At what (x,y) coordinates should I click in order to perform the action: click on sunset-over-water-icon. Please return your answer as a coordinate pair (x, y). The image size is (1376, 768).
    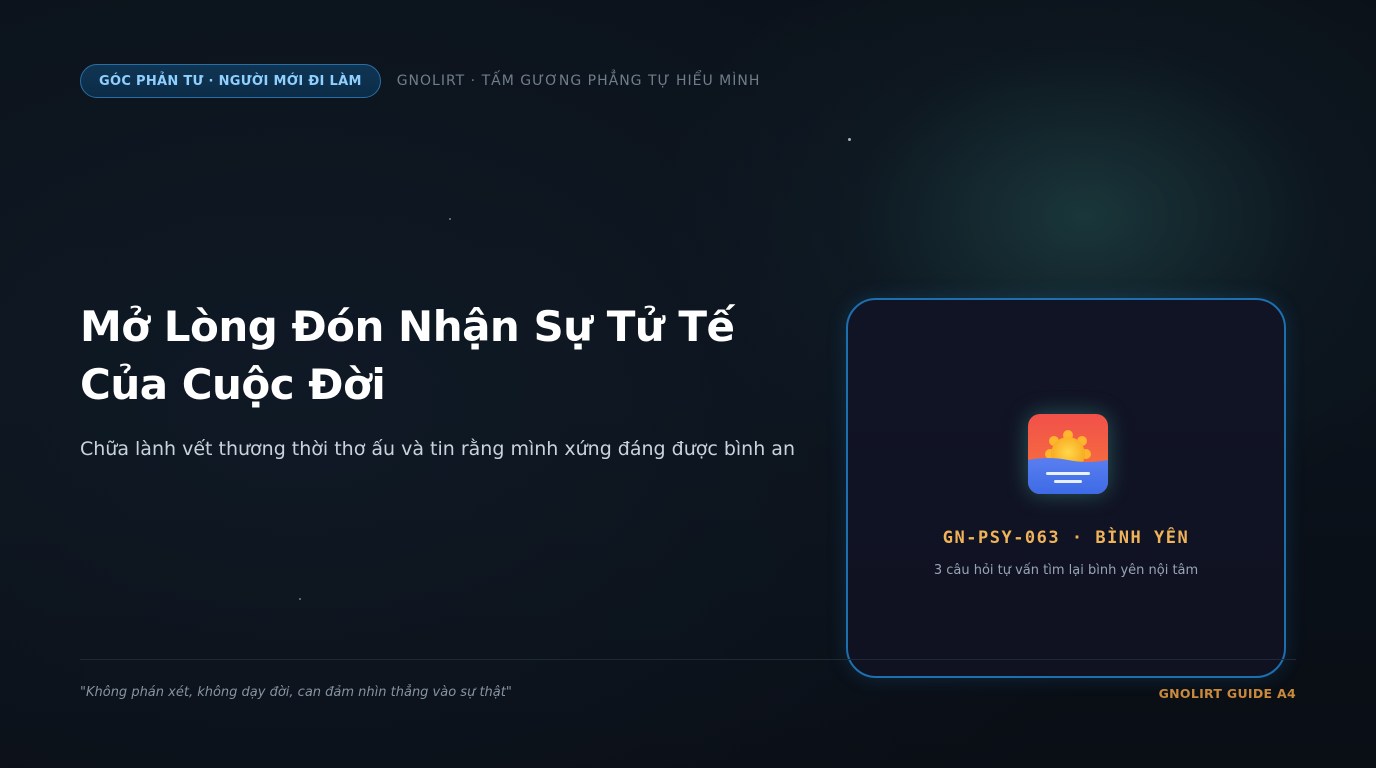
    Looking at the image, I should click on (1068, 454).